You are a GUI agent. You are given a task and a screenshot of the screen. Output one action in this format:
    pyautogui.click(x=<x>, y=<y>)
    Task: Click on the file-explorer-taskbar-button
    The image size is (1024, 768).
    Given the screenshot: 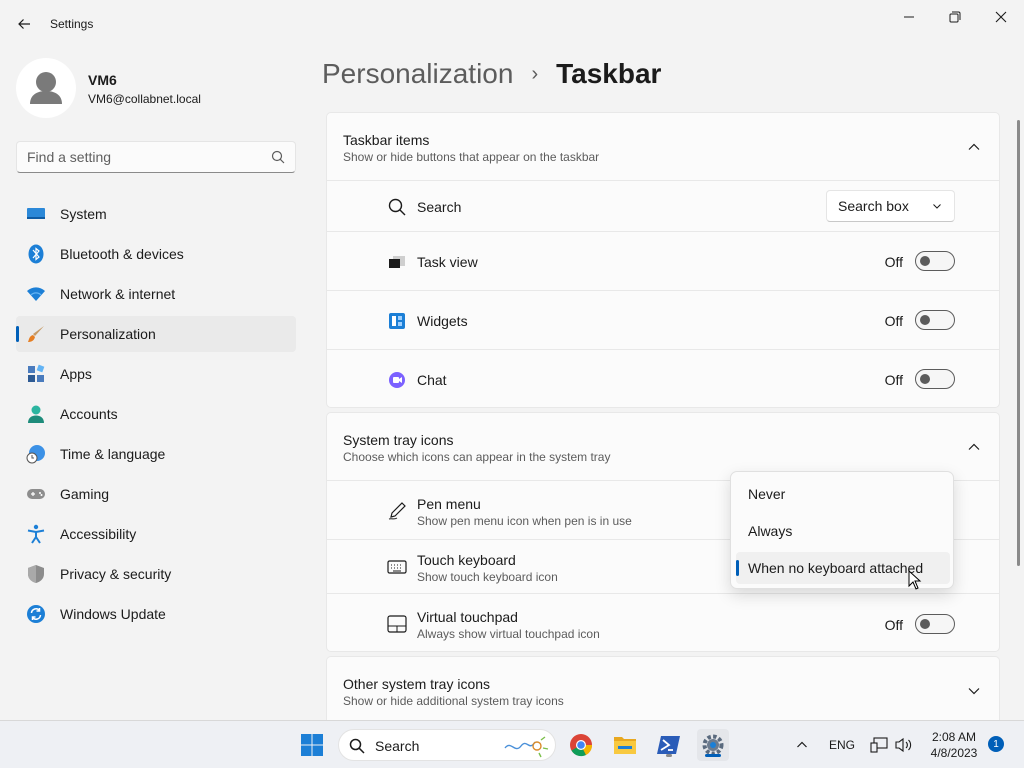 What is the action you would take?
    pyautogui.click(x=625, y=745)
    